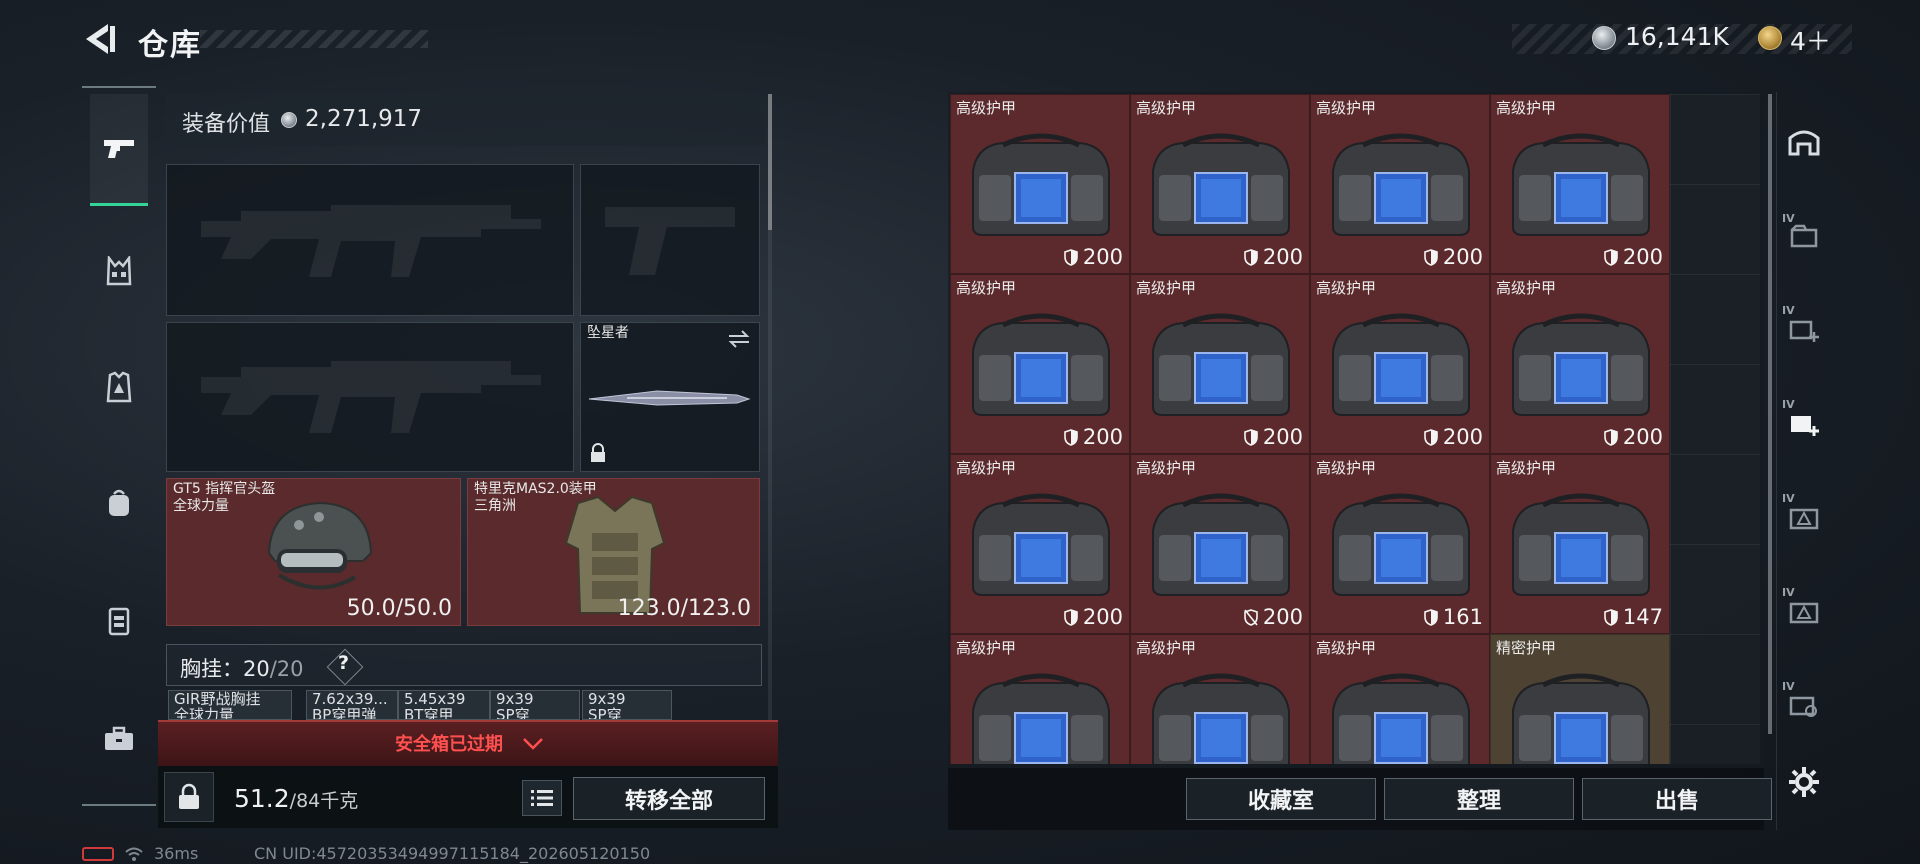  Describe the element at coordinates (324, 801) in the screenshot. I see `weight-max: /84千克` at that location.